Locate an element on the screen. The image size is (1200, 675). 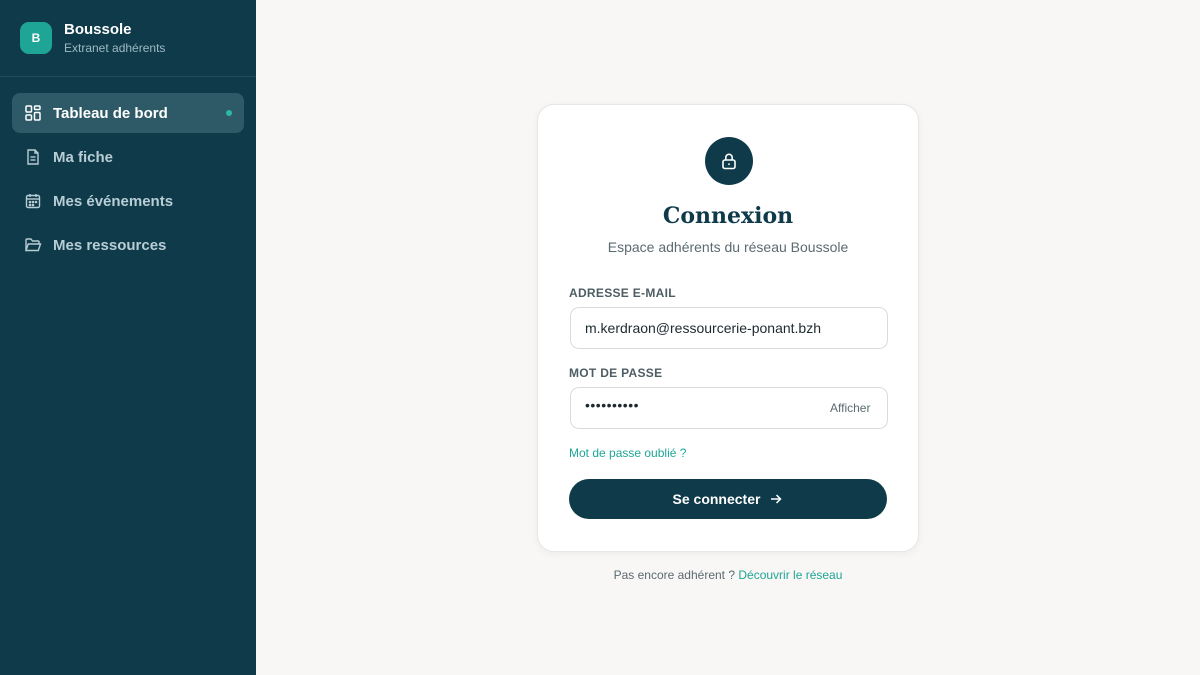
dashboard-icon is located at coordinates (33, 113).